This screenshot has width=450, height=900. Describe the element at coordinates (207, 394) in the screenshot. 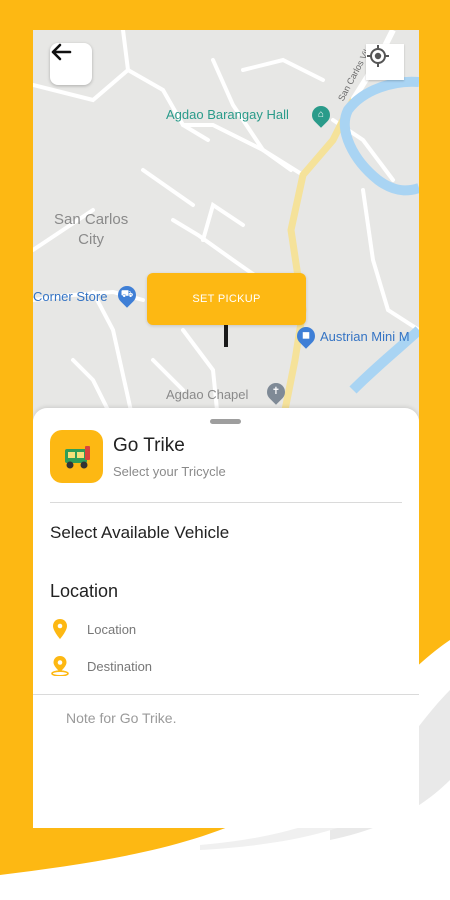

I see `chapel-label: Agdao Chapel` at that location.